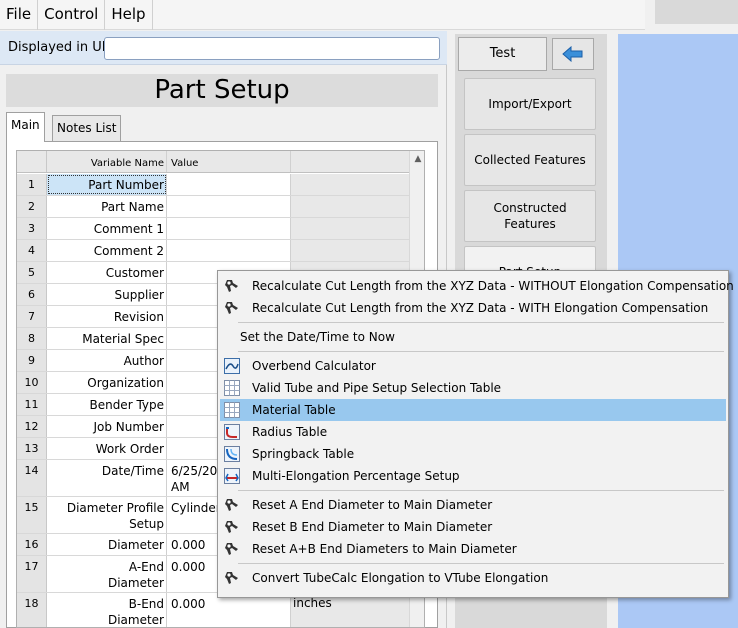 This screenshot has width=738, height=628. I want to click on displayed-in-ui-row: Displayed in UI:, so click(223, 48).